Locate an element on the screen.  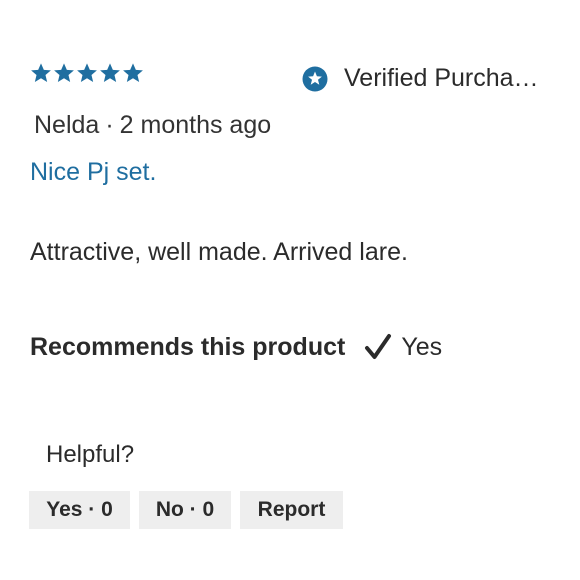
recommend-value: Yes is located at coordinates (422, 346).